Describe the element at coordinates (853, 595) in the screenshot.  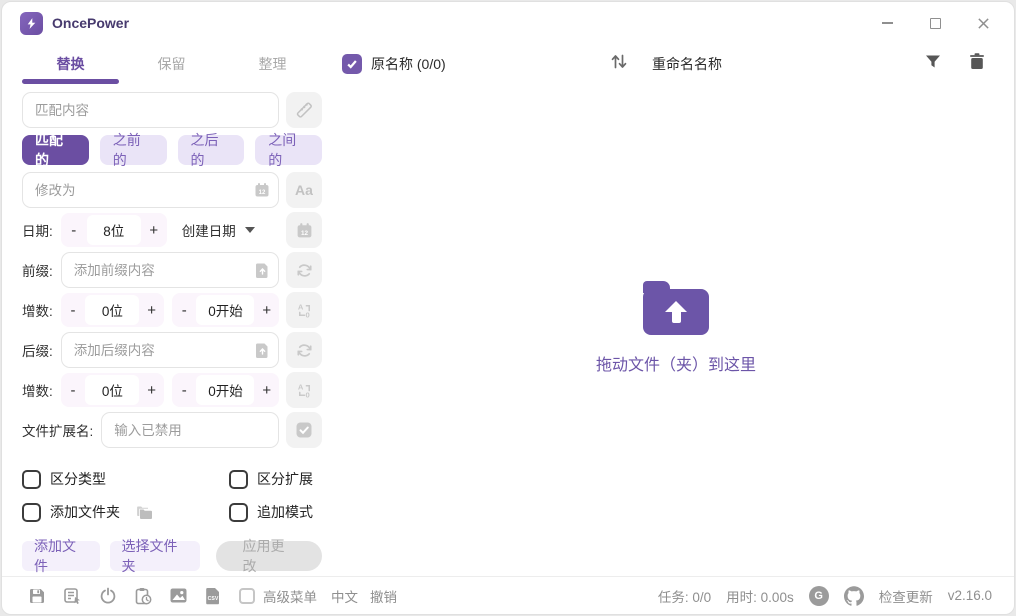
I see `github-icon` at that location.